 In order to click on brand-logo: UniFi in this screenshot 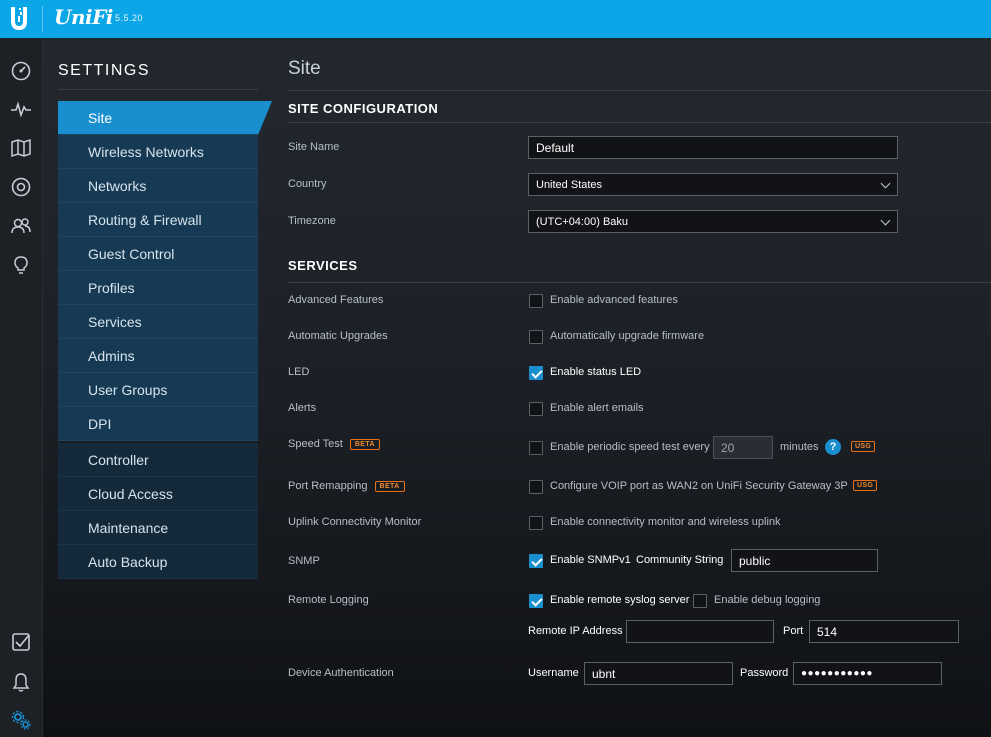, I will do `click(83, 17)`.